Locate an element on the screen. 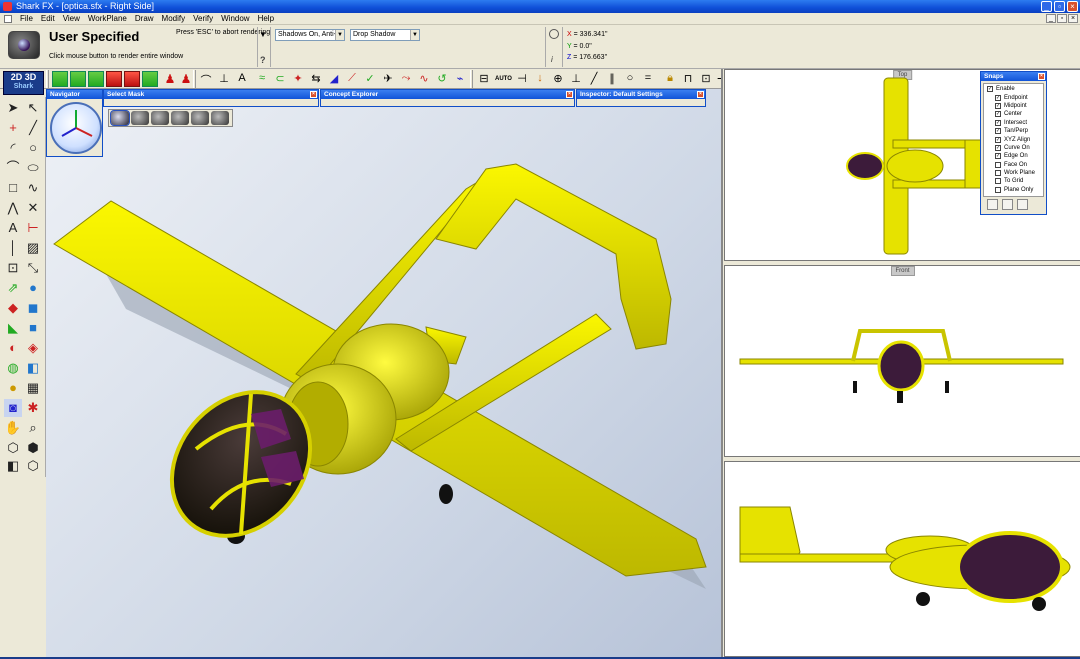 This screenshot has height=659, width=1080. surface-tool-icon: ⟋ is located at coordinates (352, 79).